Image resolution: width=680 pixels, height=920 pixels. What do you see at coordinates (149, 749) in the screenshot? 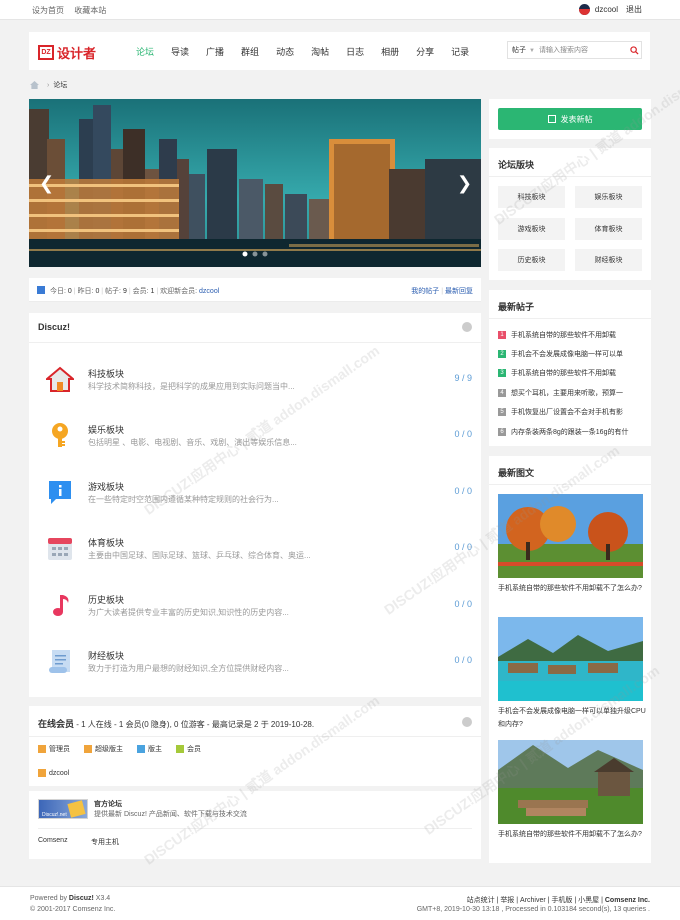
I see `legend-mod: 版主` at bounding box center [149, 749].